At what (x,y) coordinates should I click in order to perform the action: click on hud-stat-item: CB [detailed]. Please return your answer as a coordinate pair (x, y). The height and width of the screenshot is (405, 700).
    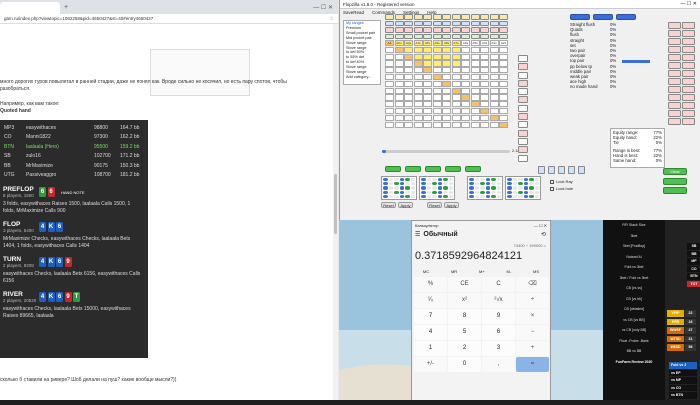
    Looking at the image, I should click on (634, 309).